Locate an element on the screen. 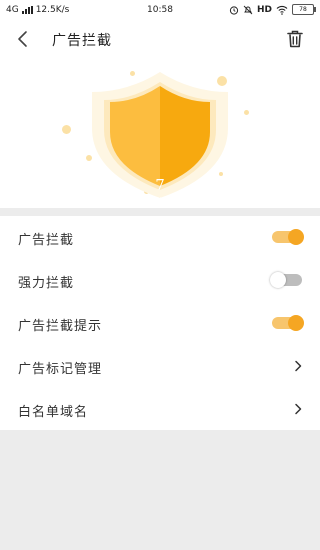  setting-strong-block: 强力拦截 is located at coordinates (160, 280).